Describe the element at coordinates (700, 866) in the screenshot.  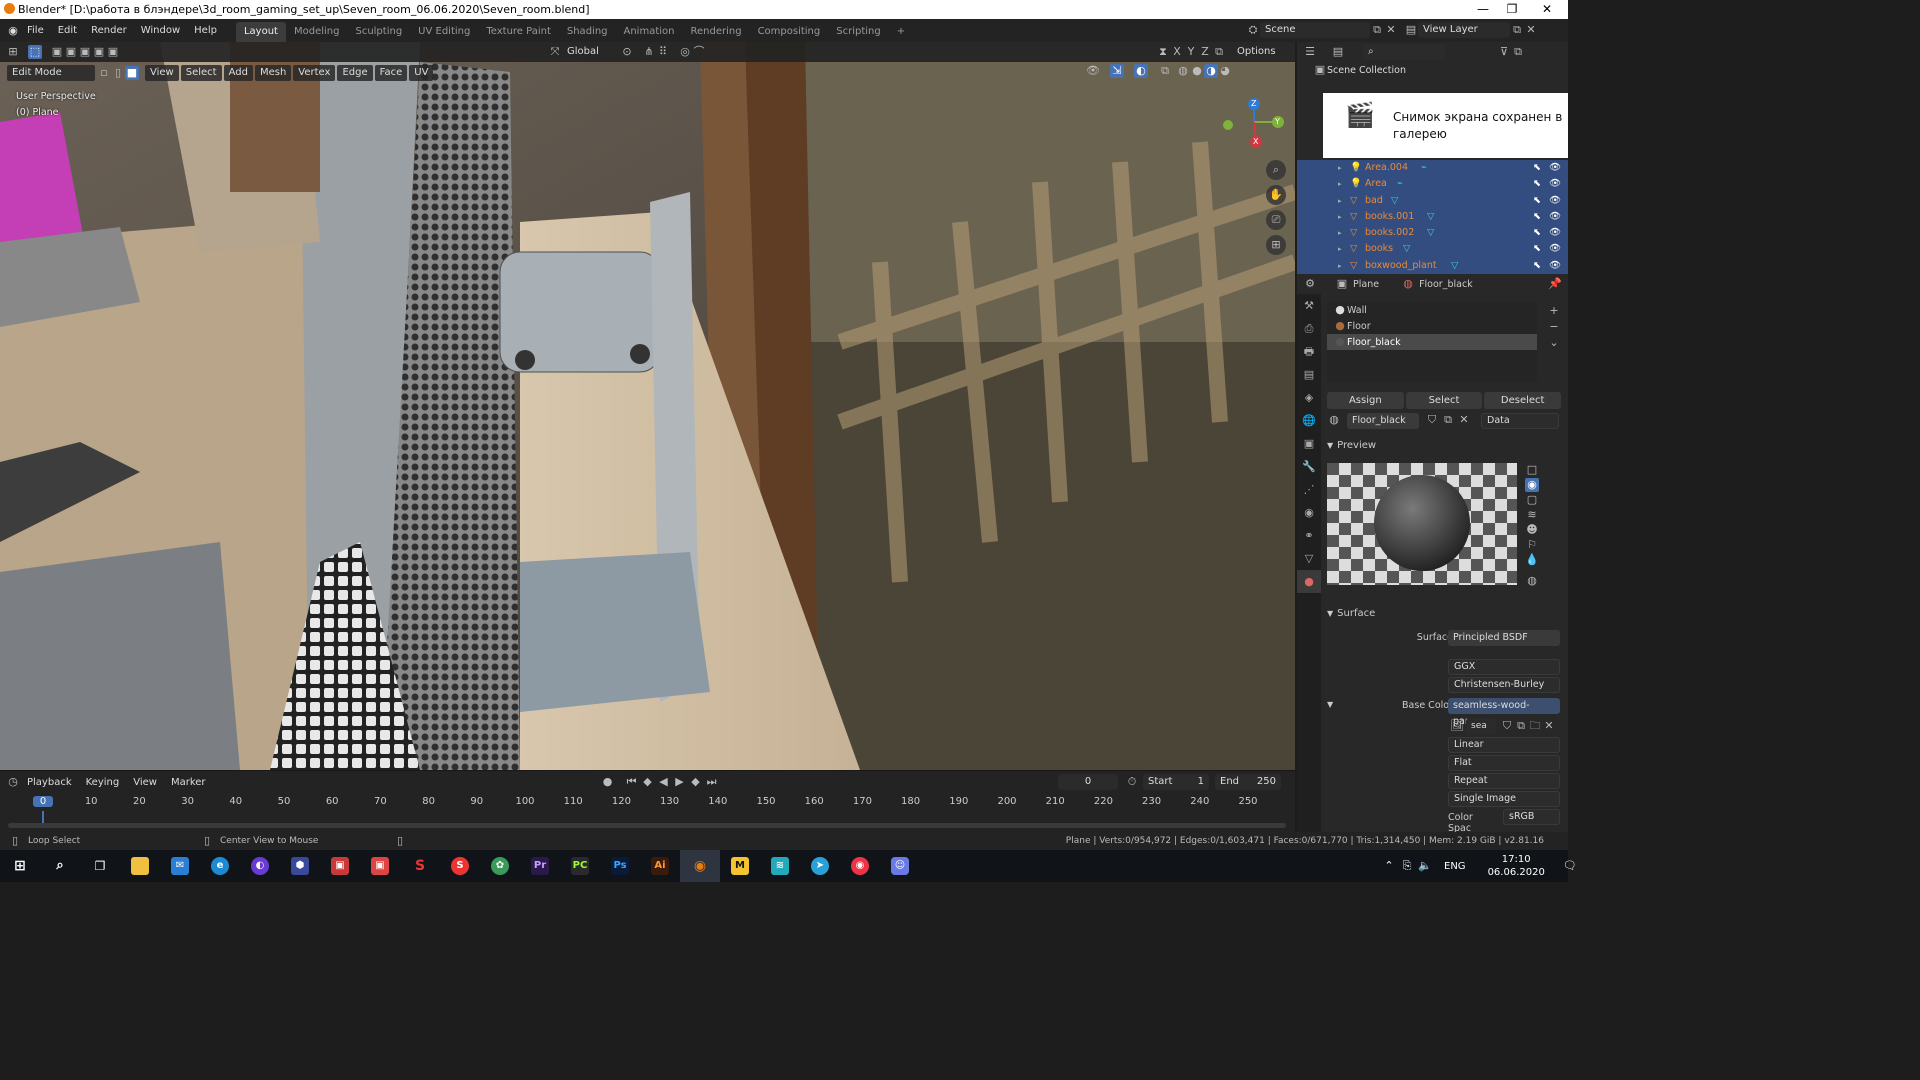
I see `blender-taskbar-icon: ◉` at that location.